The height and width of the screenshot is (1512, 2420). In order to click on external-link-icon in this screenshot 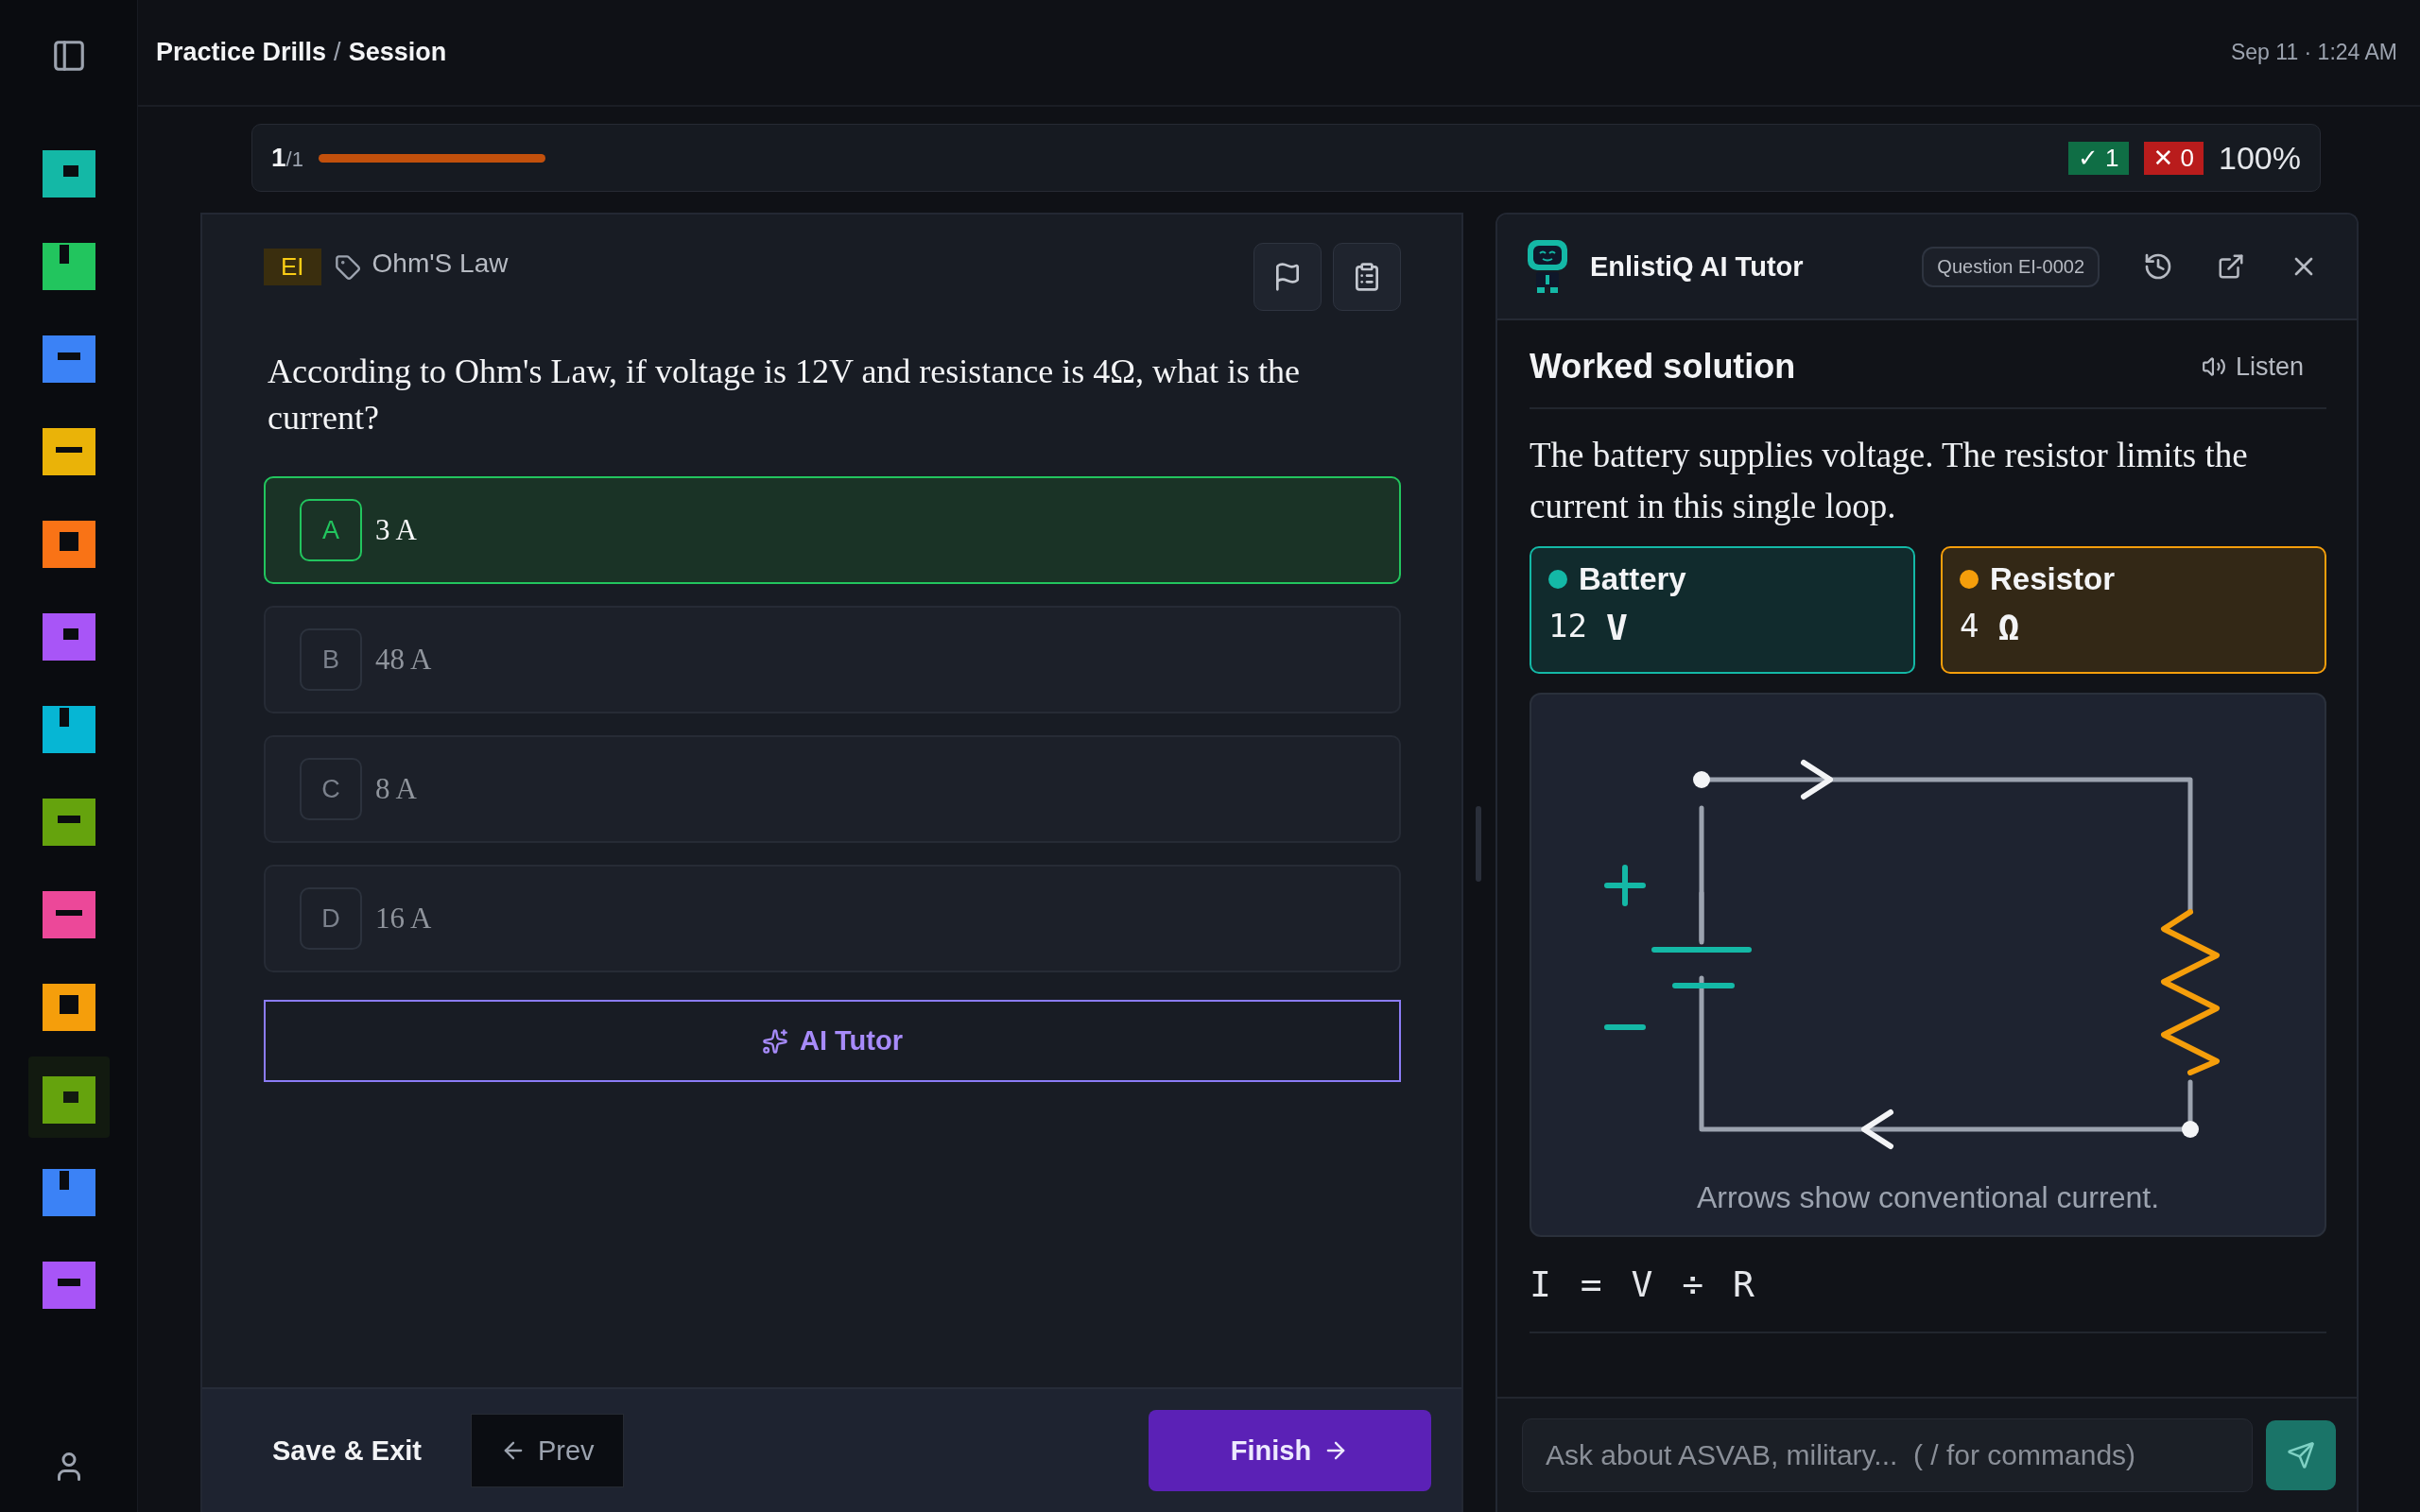, I will do `click(2231, 266)`.